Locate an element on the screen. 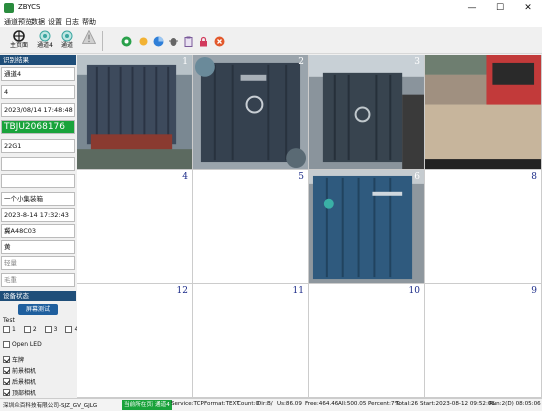 The height and width of the screenshot is (411, 542). bug-icon is located at coordinates (173, 41).